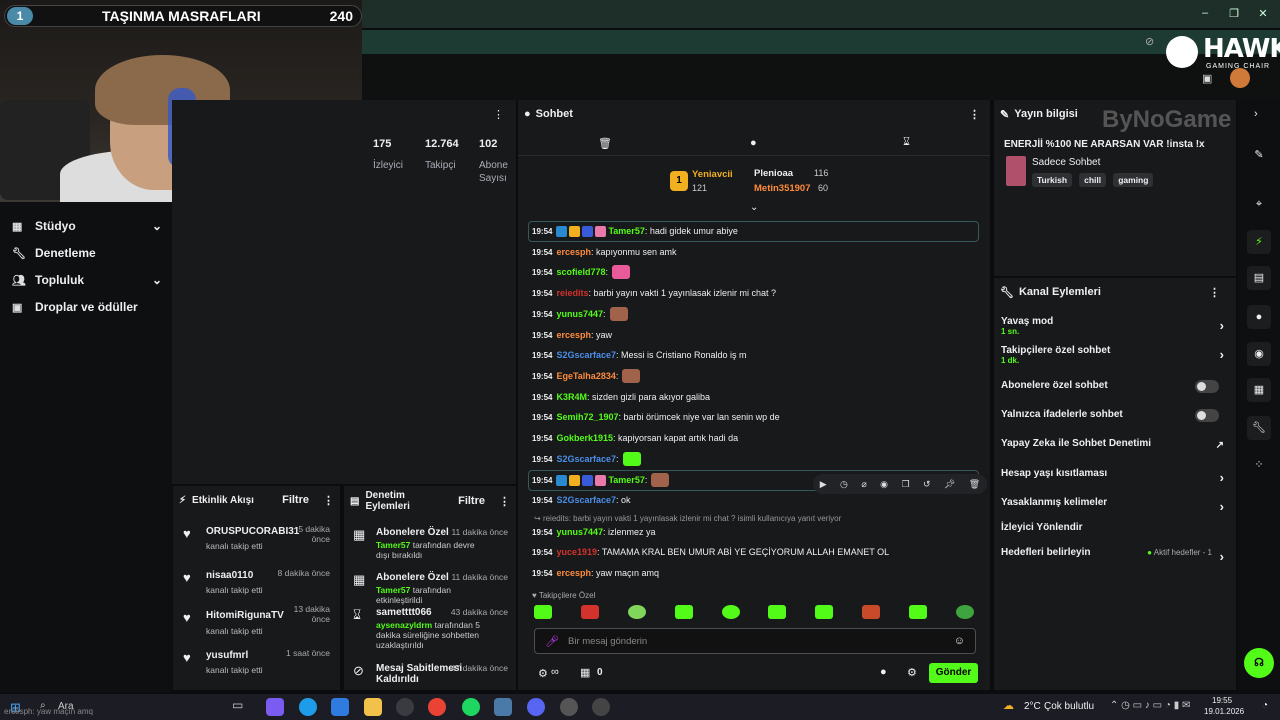 This screenshot has width=1280, height=720. Describe the element at coordinates (883, 672) in the screenshot. I see `chat-bubble-icon: ●` at that location.